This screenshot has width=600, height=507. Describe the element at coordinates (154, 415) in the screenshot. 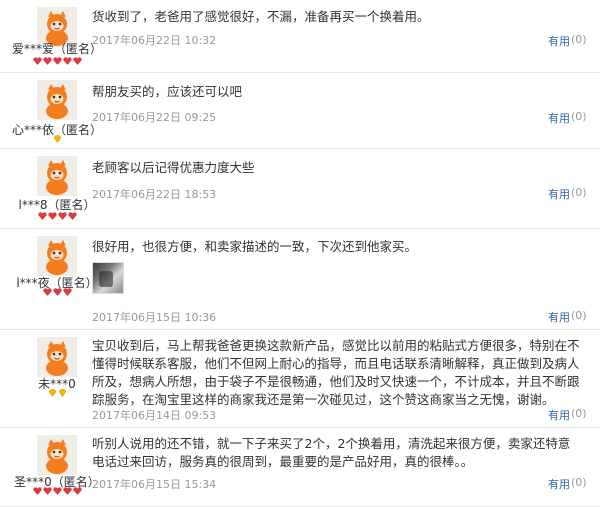

I see `review-date: 2017年06月14日 09:53` at that location.